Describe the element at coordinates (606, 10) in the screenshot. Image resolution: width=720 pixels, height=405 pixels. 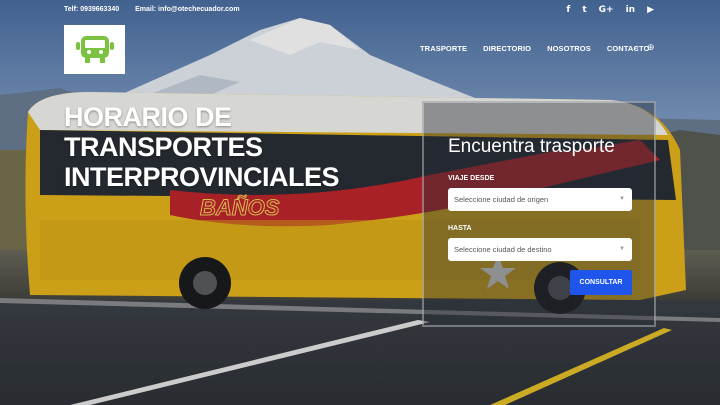
I see `google-plus-icon: G+` at that location.